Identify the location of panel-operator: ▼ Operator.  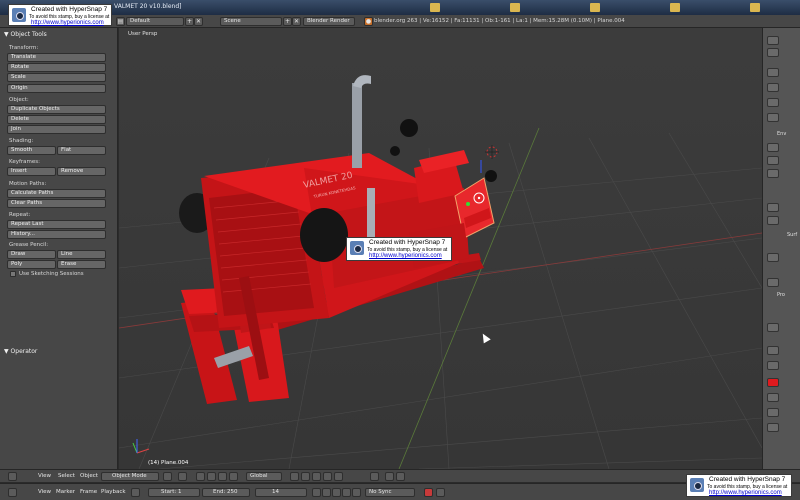
(20, 351).